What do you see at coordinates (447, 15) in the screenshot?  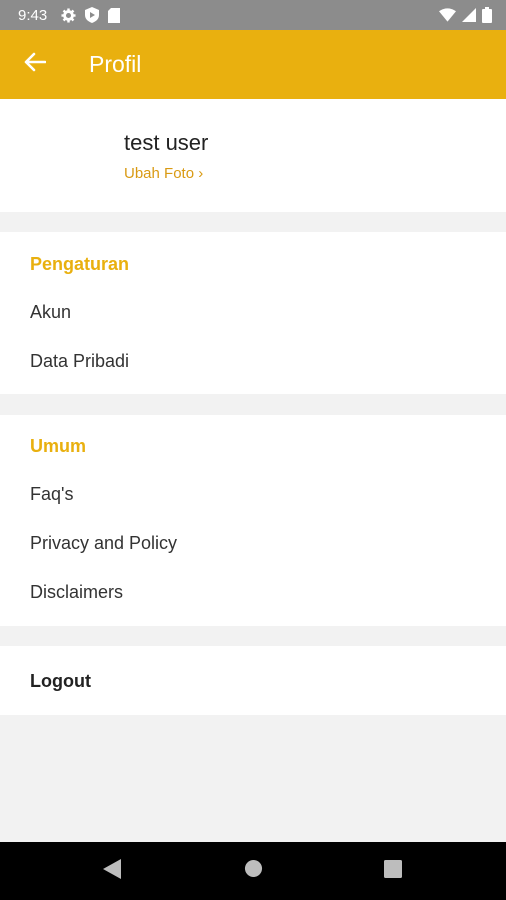 I see `wifi-icon` at bounding box center [447, 15].